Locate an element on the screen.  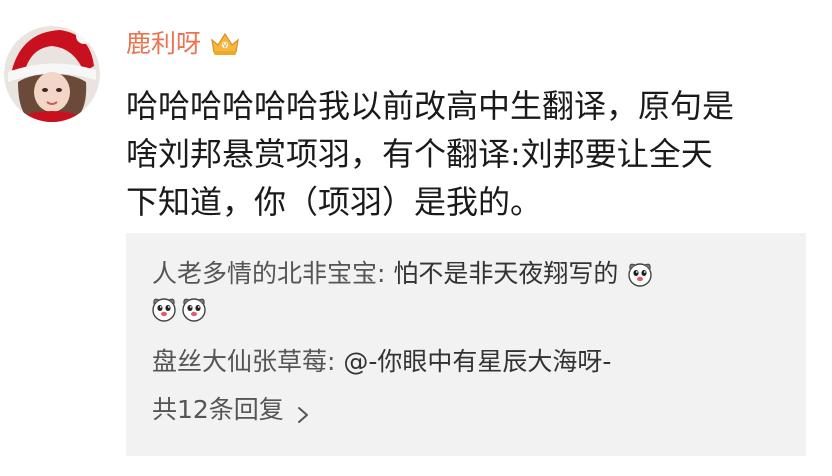
author-row: 鹿利呀 V is located at coordinates (183, 44).